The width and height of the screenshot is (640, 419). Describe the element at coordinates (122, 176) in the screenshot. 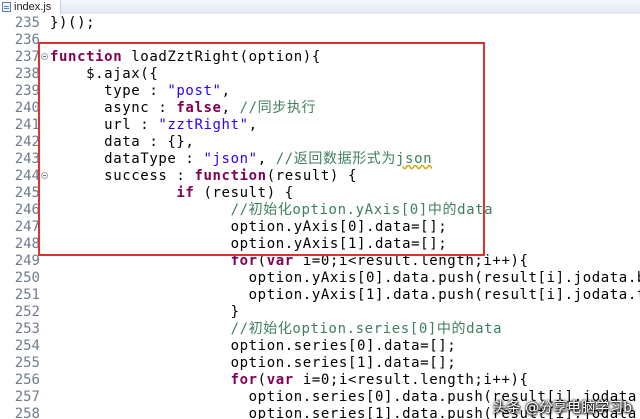

I see `code-token: success :` at that location.